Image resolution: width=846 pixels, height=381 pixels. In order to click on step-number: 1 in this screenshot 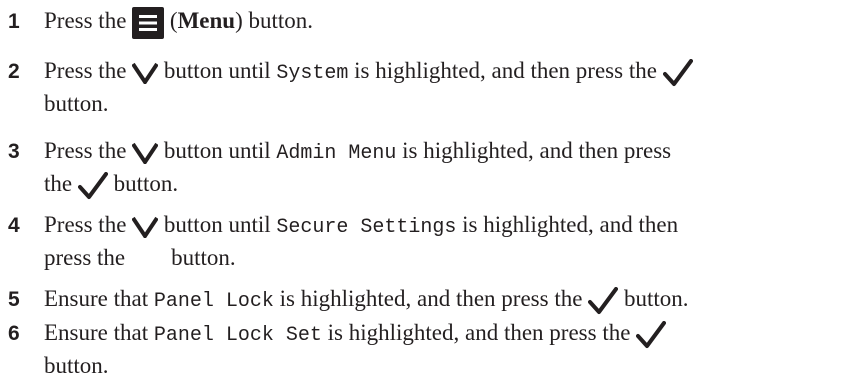, I will do `click(14, 21)`.